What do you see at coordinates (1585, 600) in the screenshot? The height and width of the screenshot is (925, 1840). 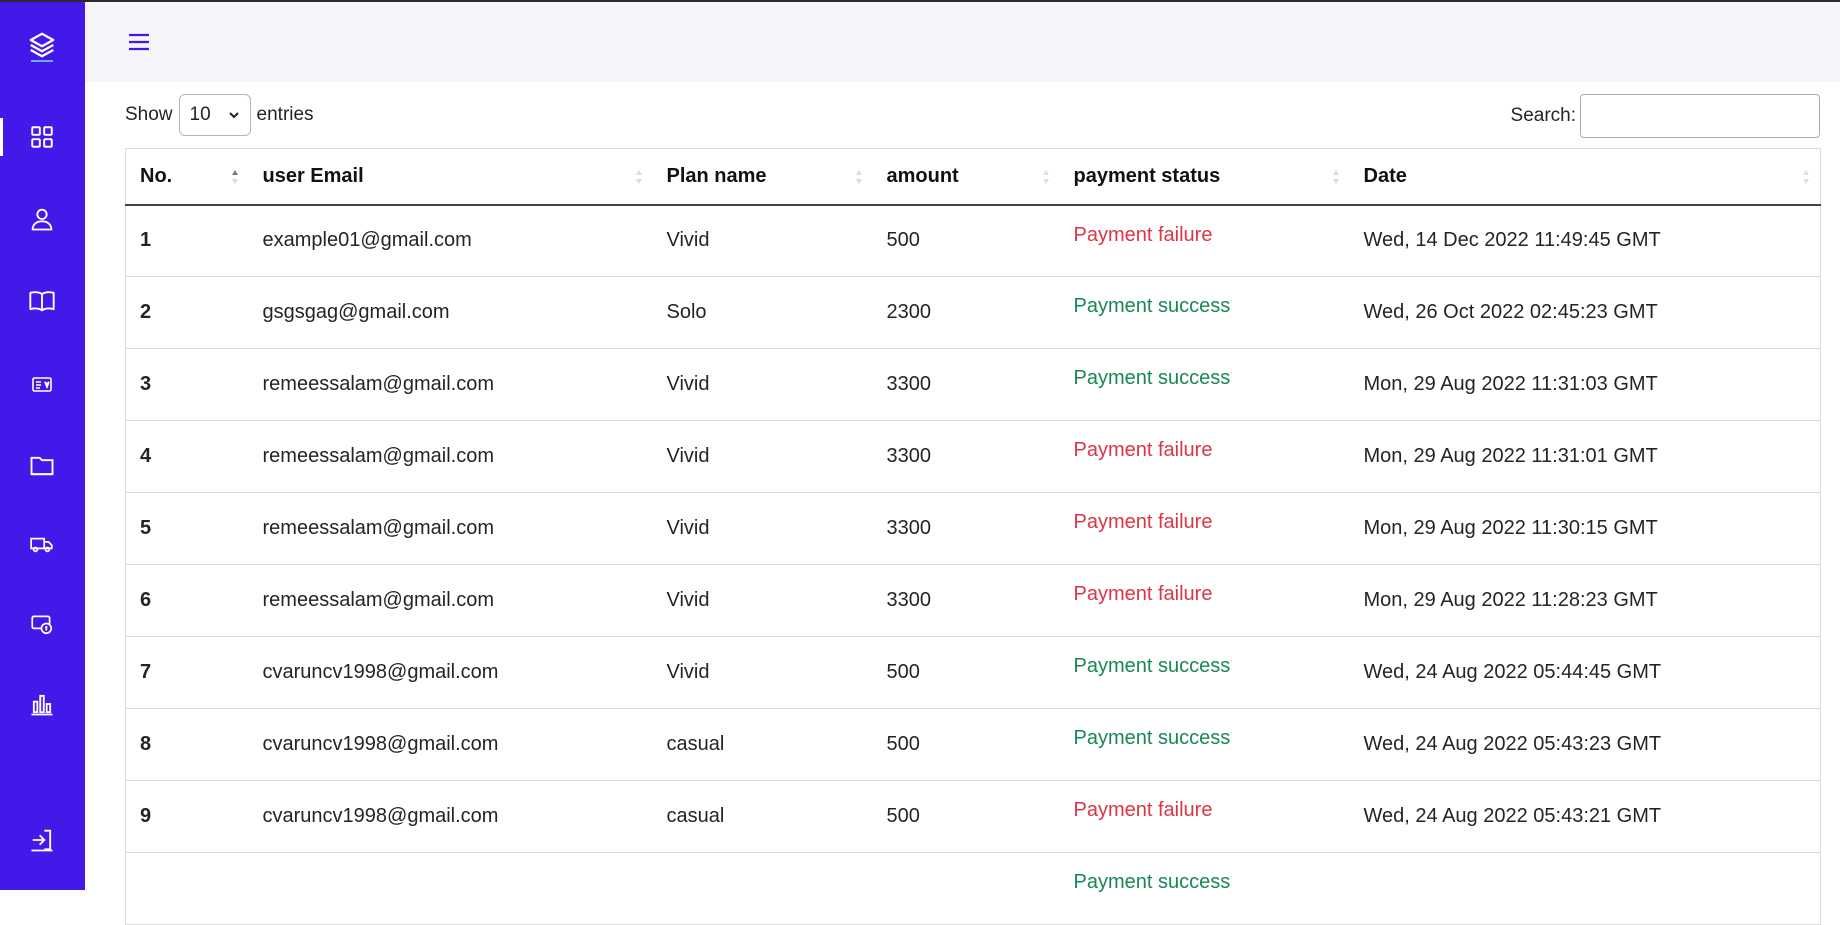 I see `cell-date: Mon, 29 Aug 2022 11:28:23 GMT` at bounding box center [1585, 600].